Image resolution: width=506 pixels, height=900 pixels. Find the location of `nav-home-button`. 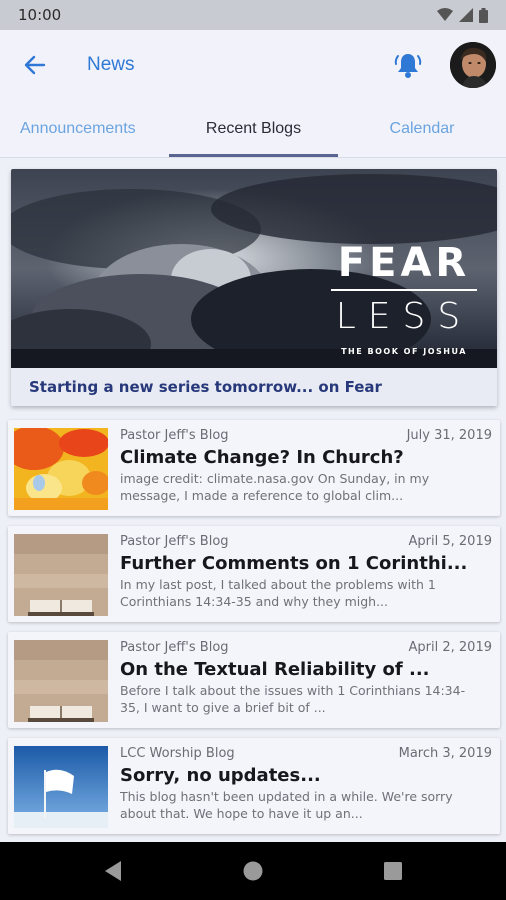

nav-home-button is located at coordinates (253, 871).